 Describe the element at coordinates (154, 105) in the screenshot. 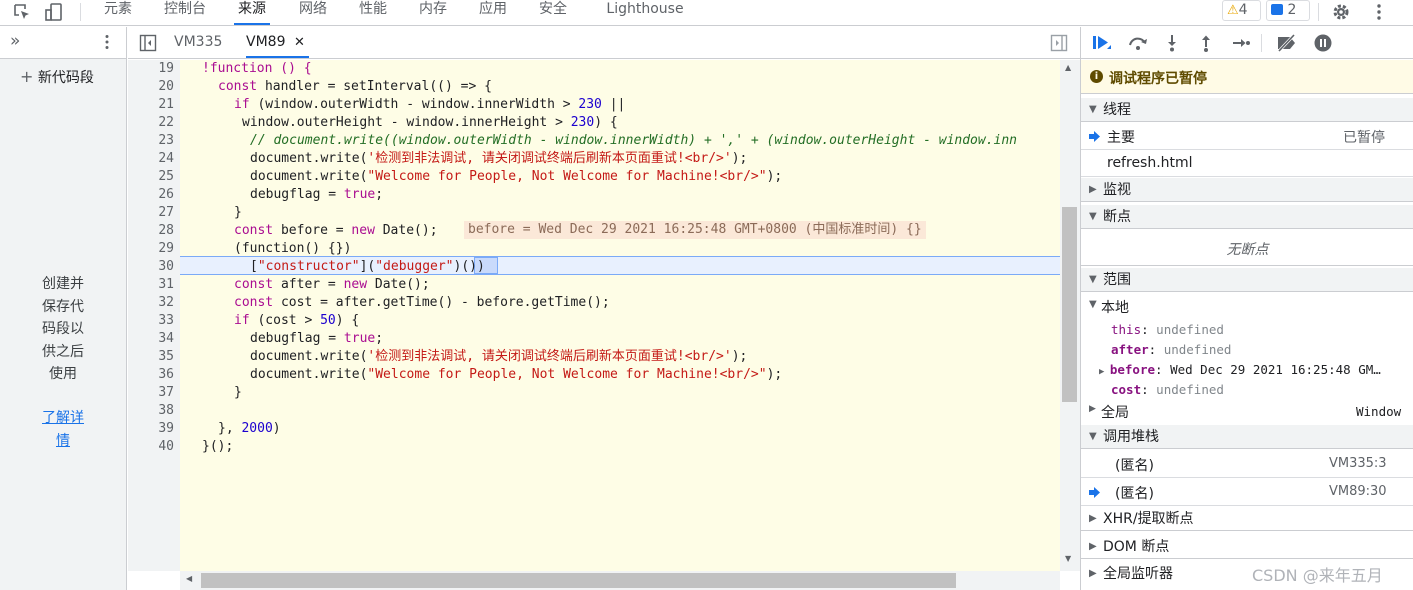

I see `line-number: 21` at that location.